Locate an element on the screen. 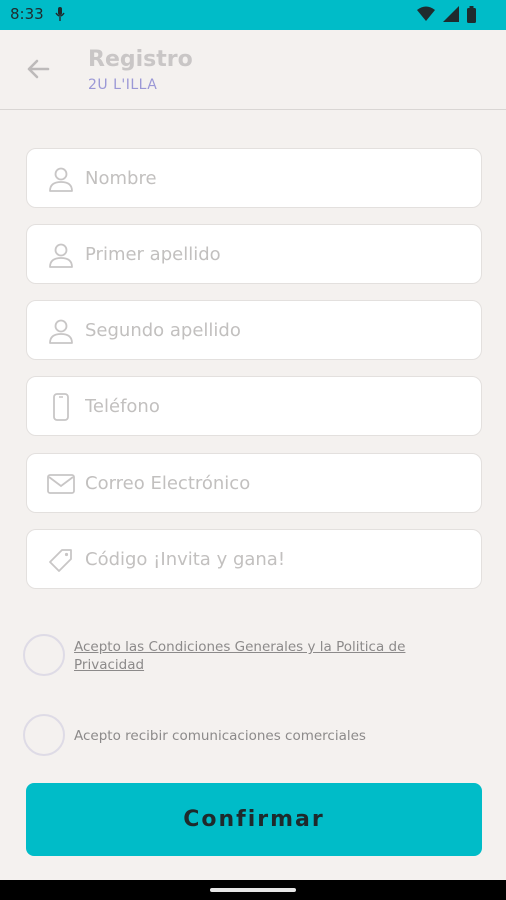  page-subtitle: 2U L'ILLA is located at coordinates (123, 85).